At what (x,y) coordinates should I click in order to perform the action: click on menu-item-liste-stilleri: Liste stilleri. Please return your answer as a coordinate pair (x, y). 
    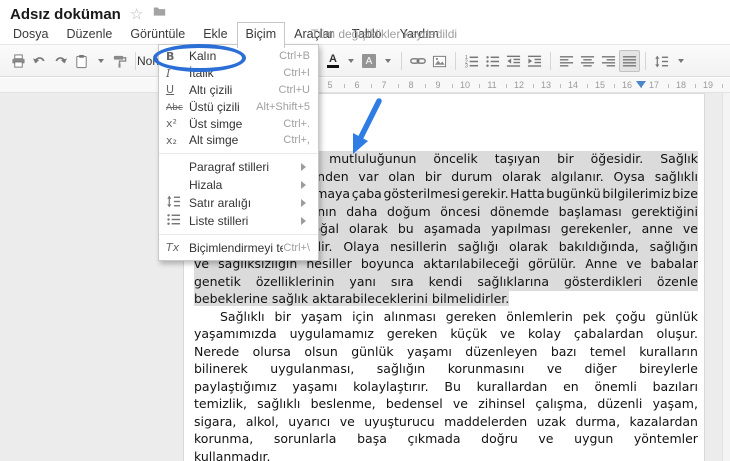
    Looking at the image, I should click on (238, 221).